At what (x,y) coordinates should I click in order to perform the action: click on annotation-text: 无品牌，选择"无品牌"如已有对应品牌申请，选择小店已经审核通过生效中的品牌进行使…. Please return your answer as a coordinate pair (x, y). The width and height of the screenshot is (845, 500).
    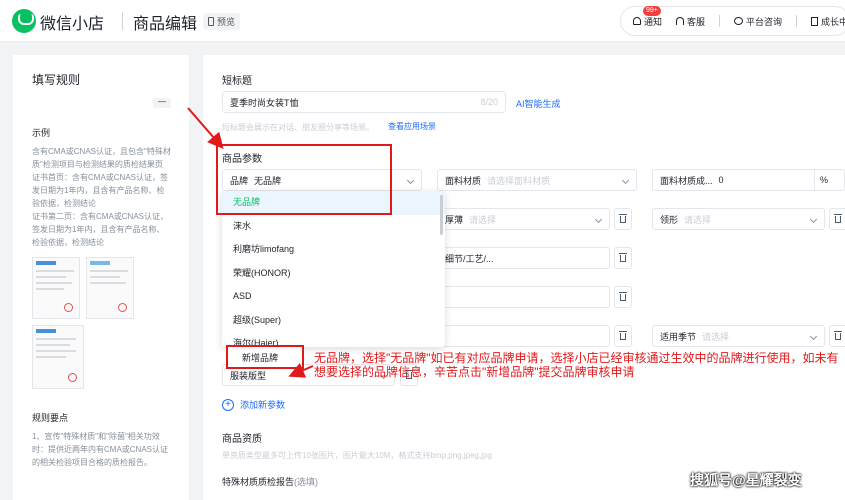
    Looking at the image, I should click on (576, 365).